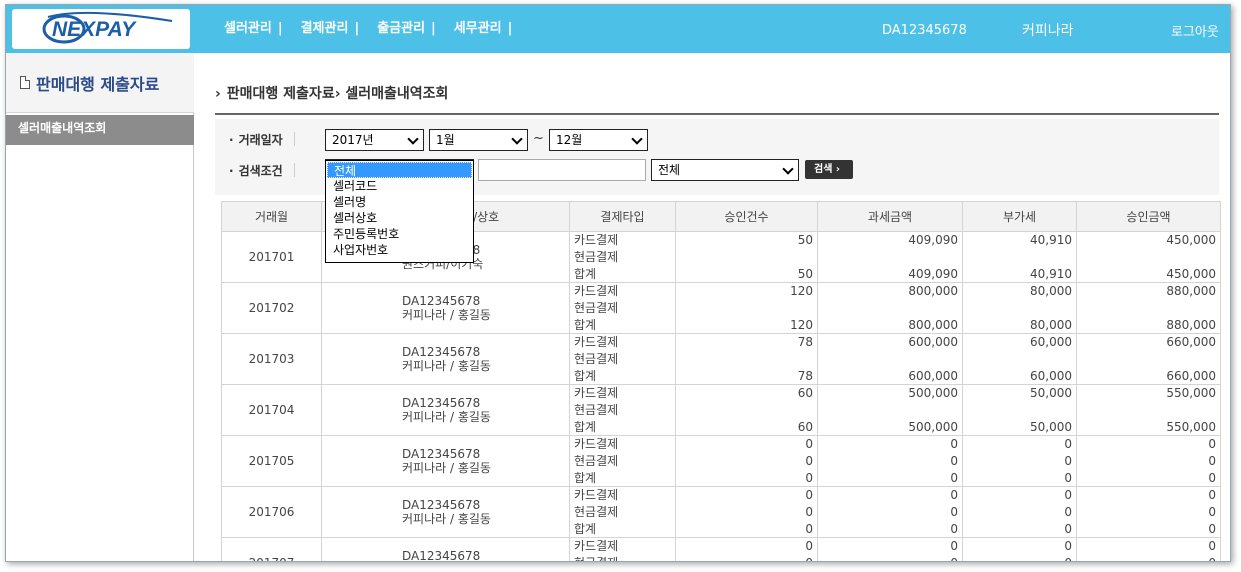 The image size is (1241, 572). What do you see at coordinates (562, 170) in the screenshot?
I see `search-keyword-input` at bounding box center [562, 170].